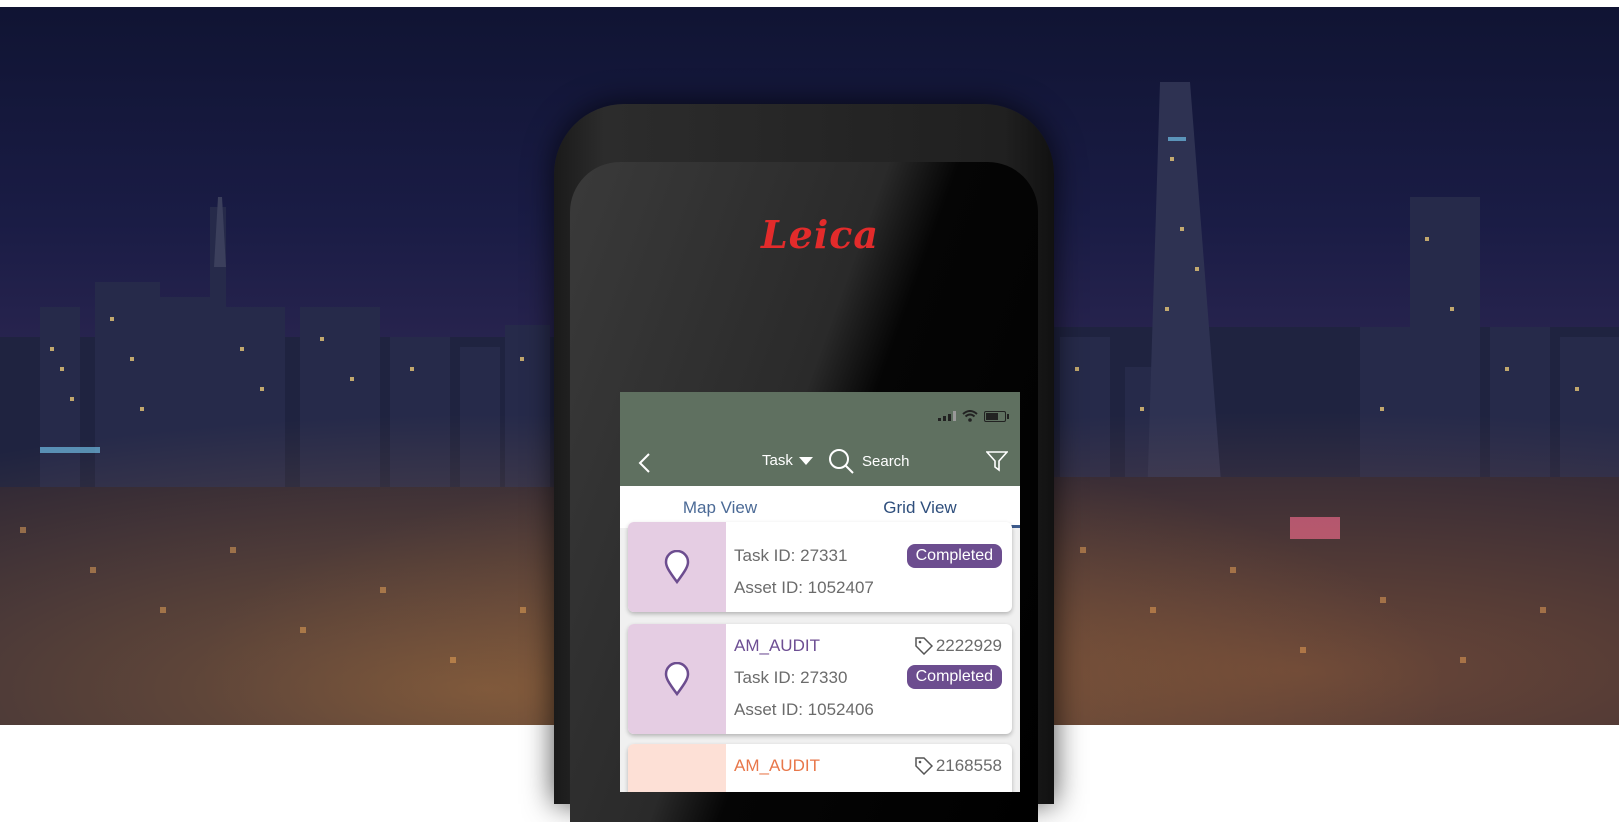 Image resolution: width=1619 pixels, height=822 pixels. I want to click on back-chevron-icon, so click(646, 463).